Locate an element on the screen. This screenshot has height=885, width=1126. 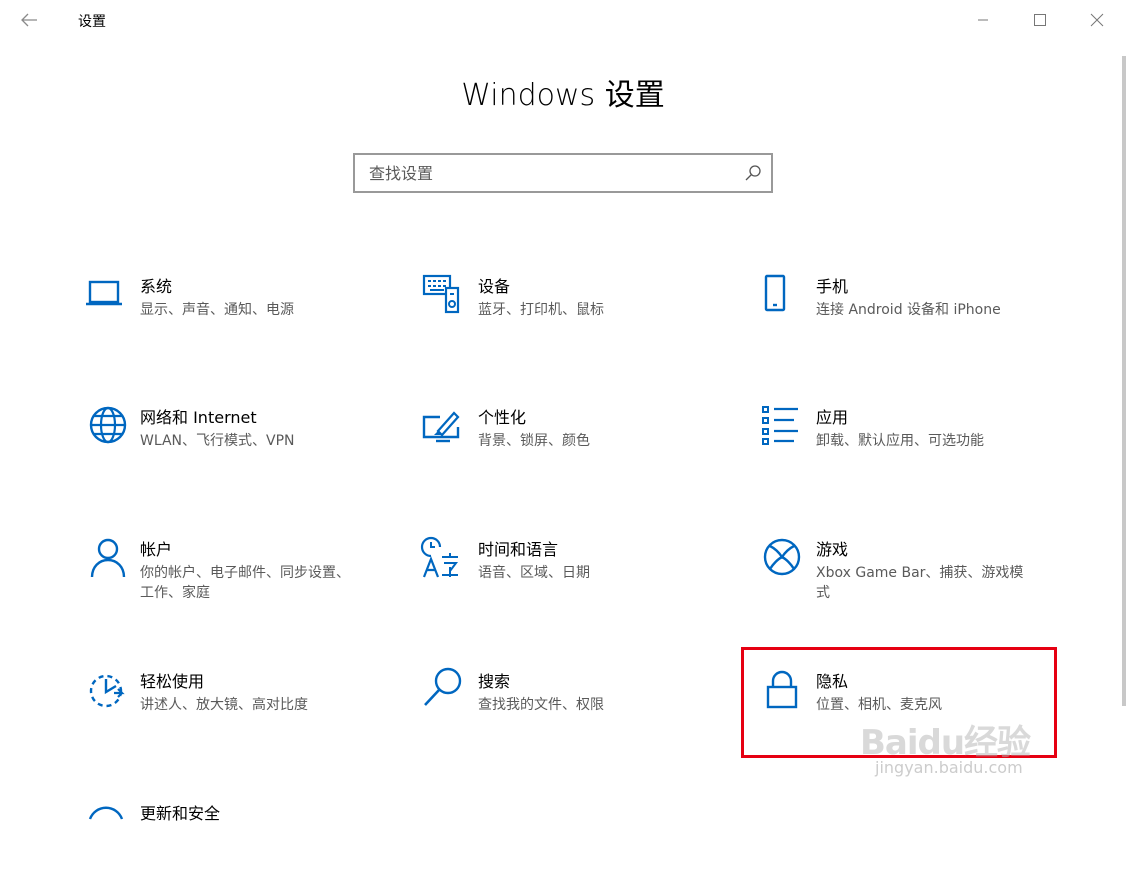
tile-name: 网络和 Internet is located at coordinates (198, 417).